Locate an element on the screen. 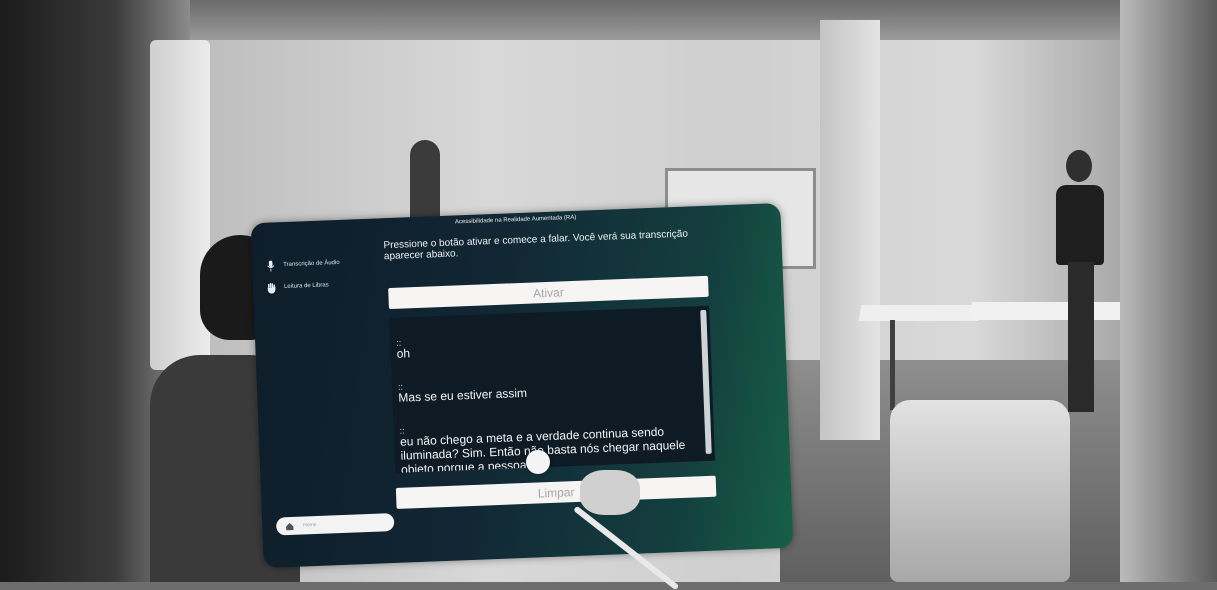  sidebar: Transcrição de Áudio Leitura de Libras is located at coordinates (322, 275).